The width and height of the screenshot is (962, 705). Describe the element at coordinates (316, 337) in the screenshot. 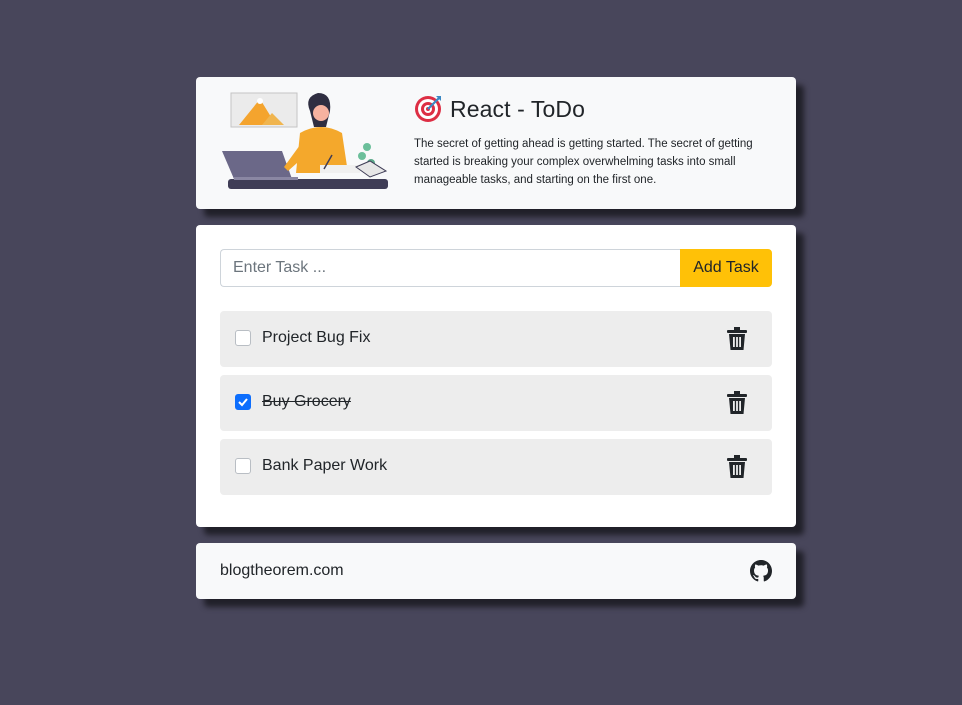

I see `task-label: Project Bug Fix` at that location.